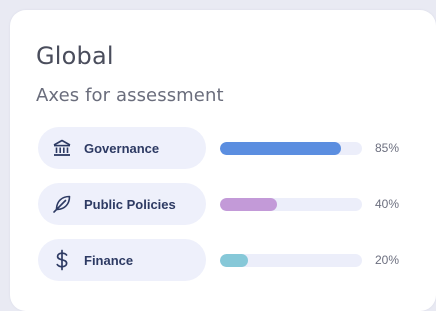 This screenshot has height=311, width=436. What do you see at coordinates (75, 56) in the screenshot?
I see `card-title: Global` at bounding box center [75, 56].